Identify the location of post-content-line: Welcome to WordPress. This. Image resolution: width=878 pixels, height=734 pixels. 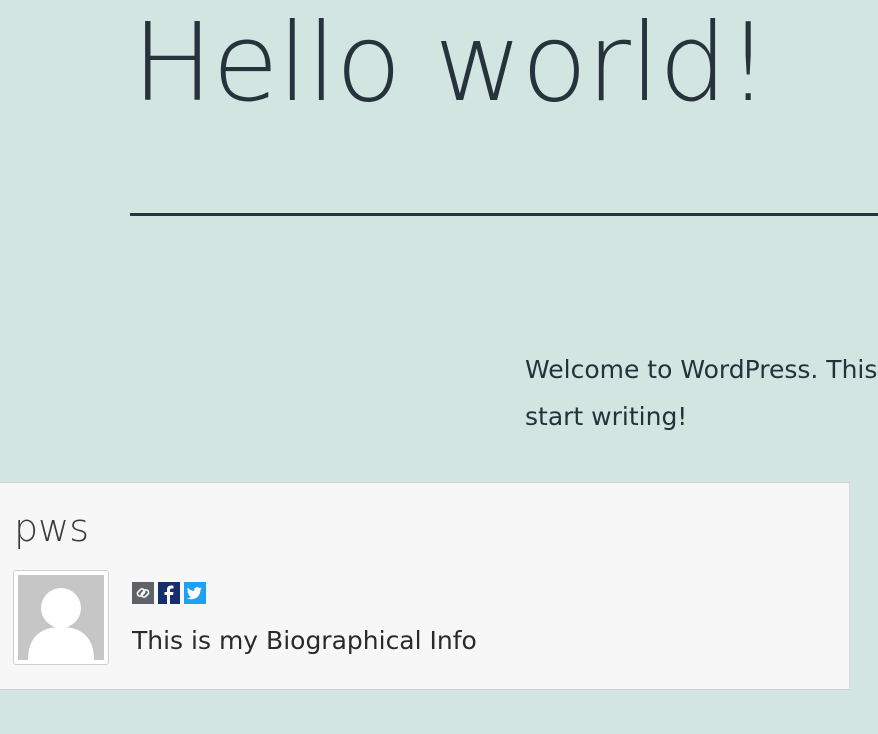
(701, 369).